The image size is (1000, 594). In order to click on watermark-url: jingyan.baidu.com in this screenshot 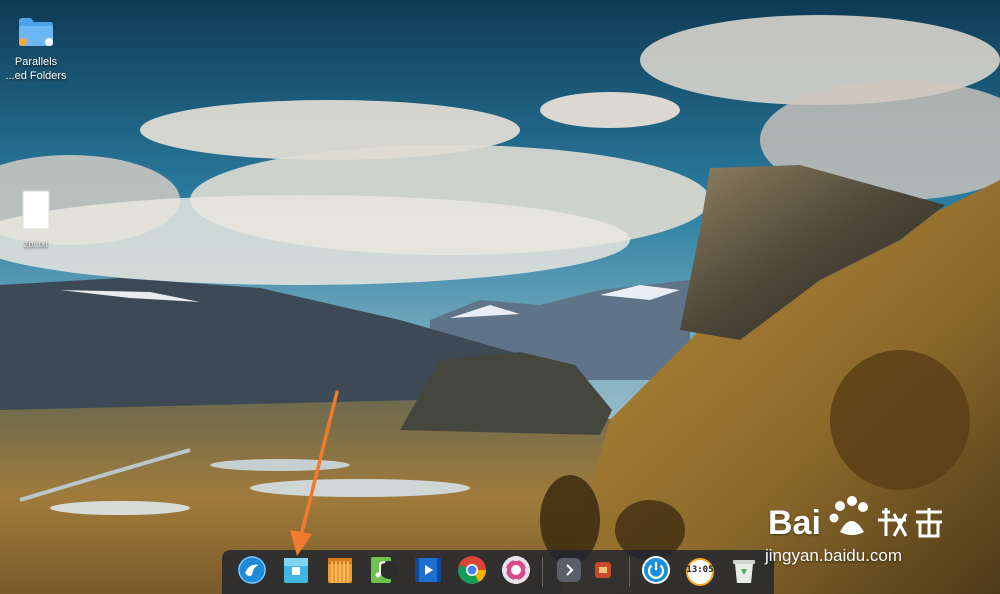, I will do `click(834, 555)`.